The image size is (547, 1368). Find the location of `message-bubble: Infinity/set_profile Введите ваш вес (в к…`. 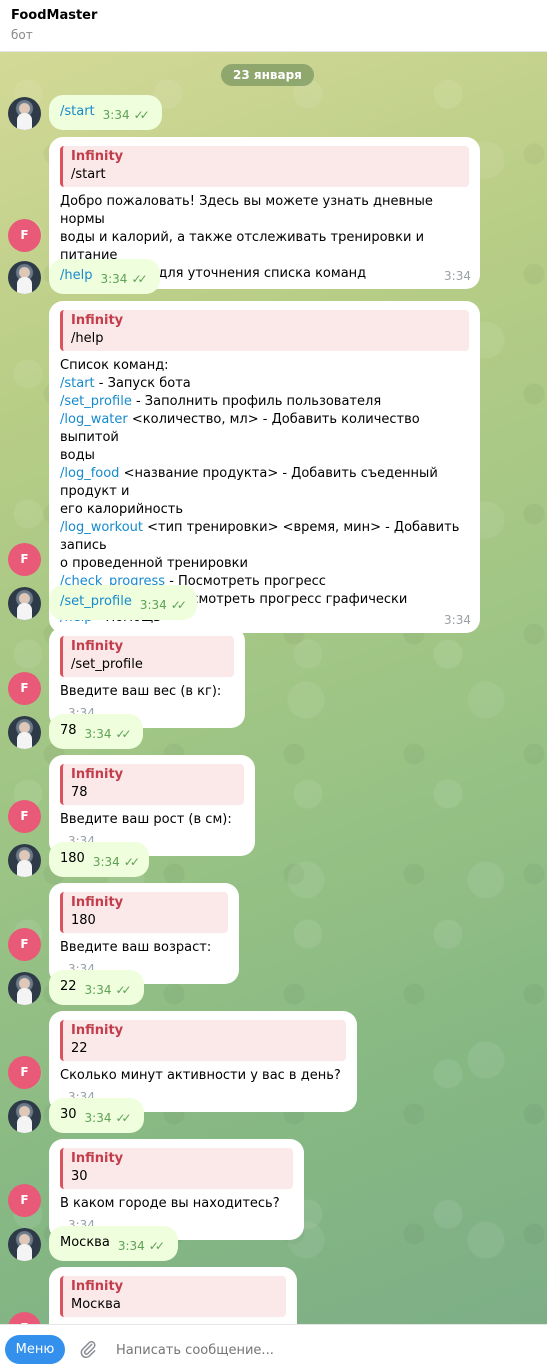

message-bubble: Infinity/set_profile Введите ваш вес (в к… is located at coordinates (147, 677).